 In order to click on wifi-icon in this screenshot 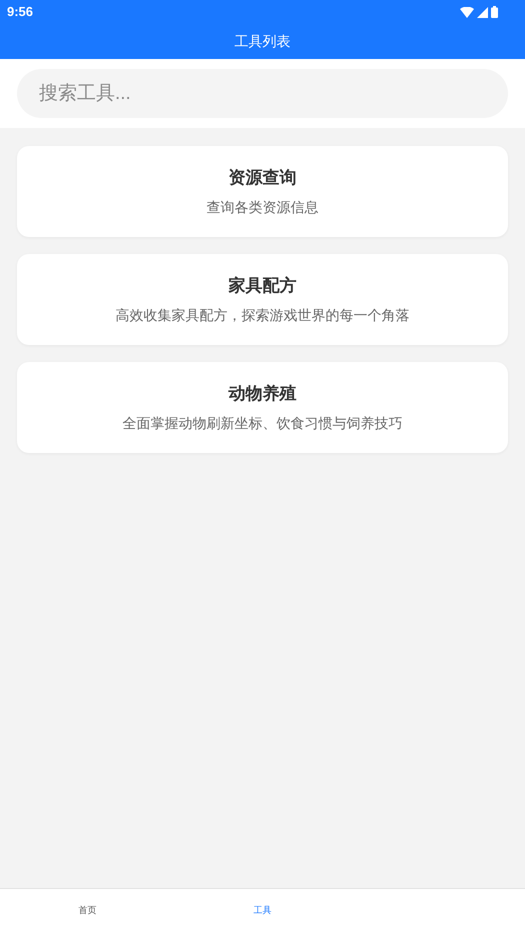, I will do `click(467, 12)`.